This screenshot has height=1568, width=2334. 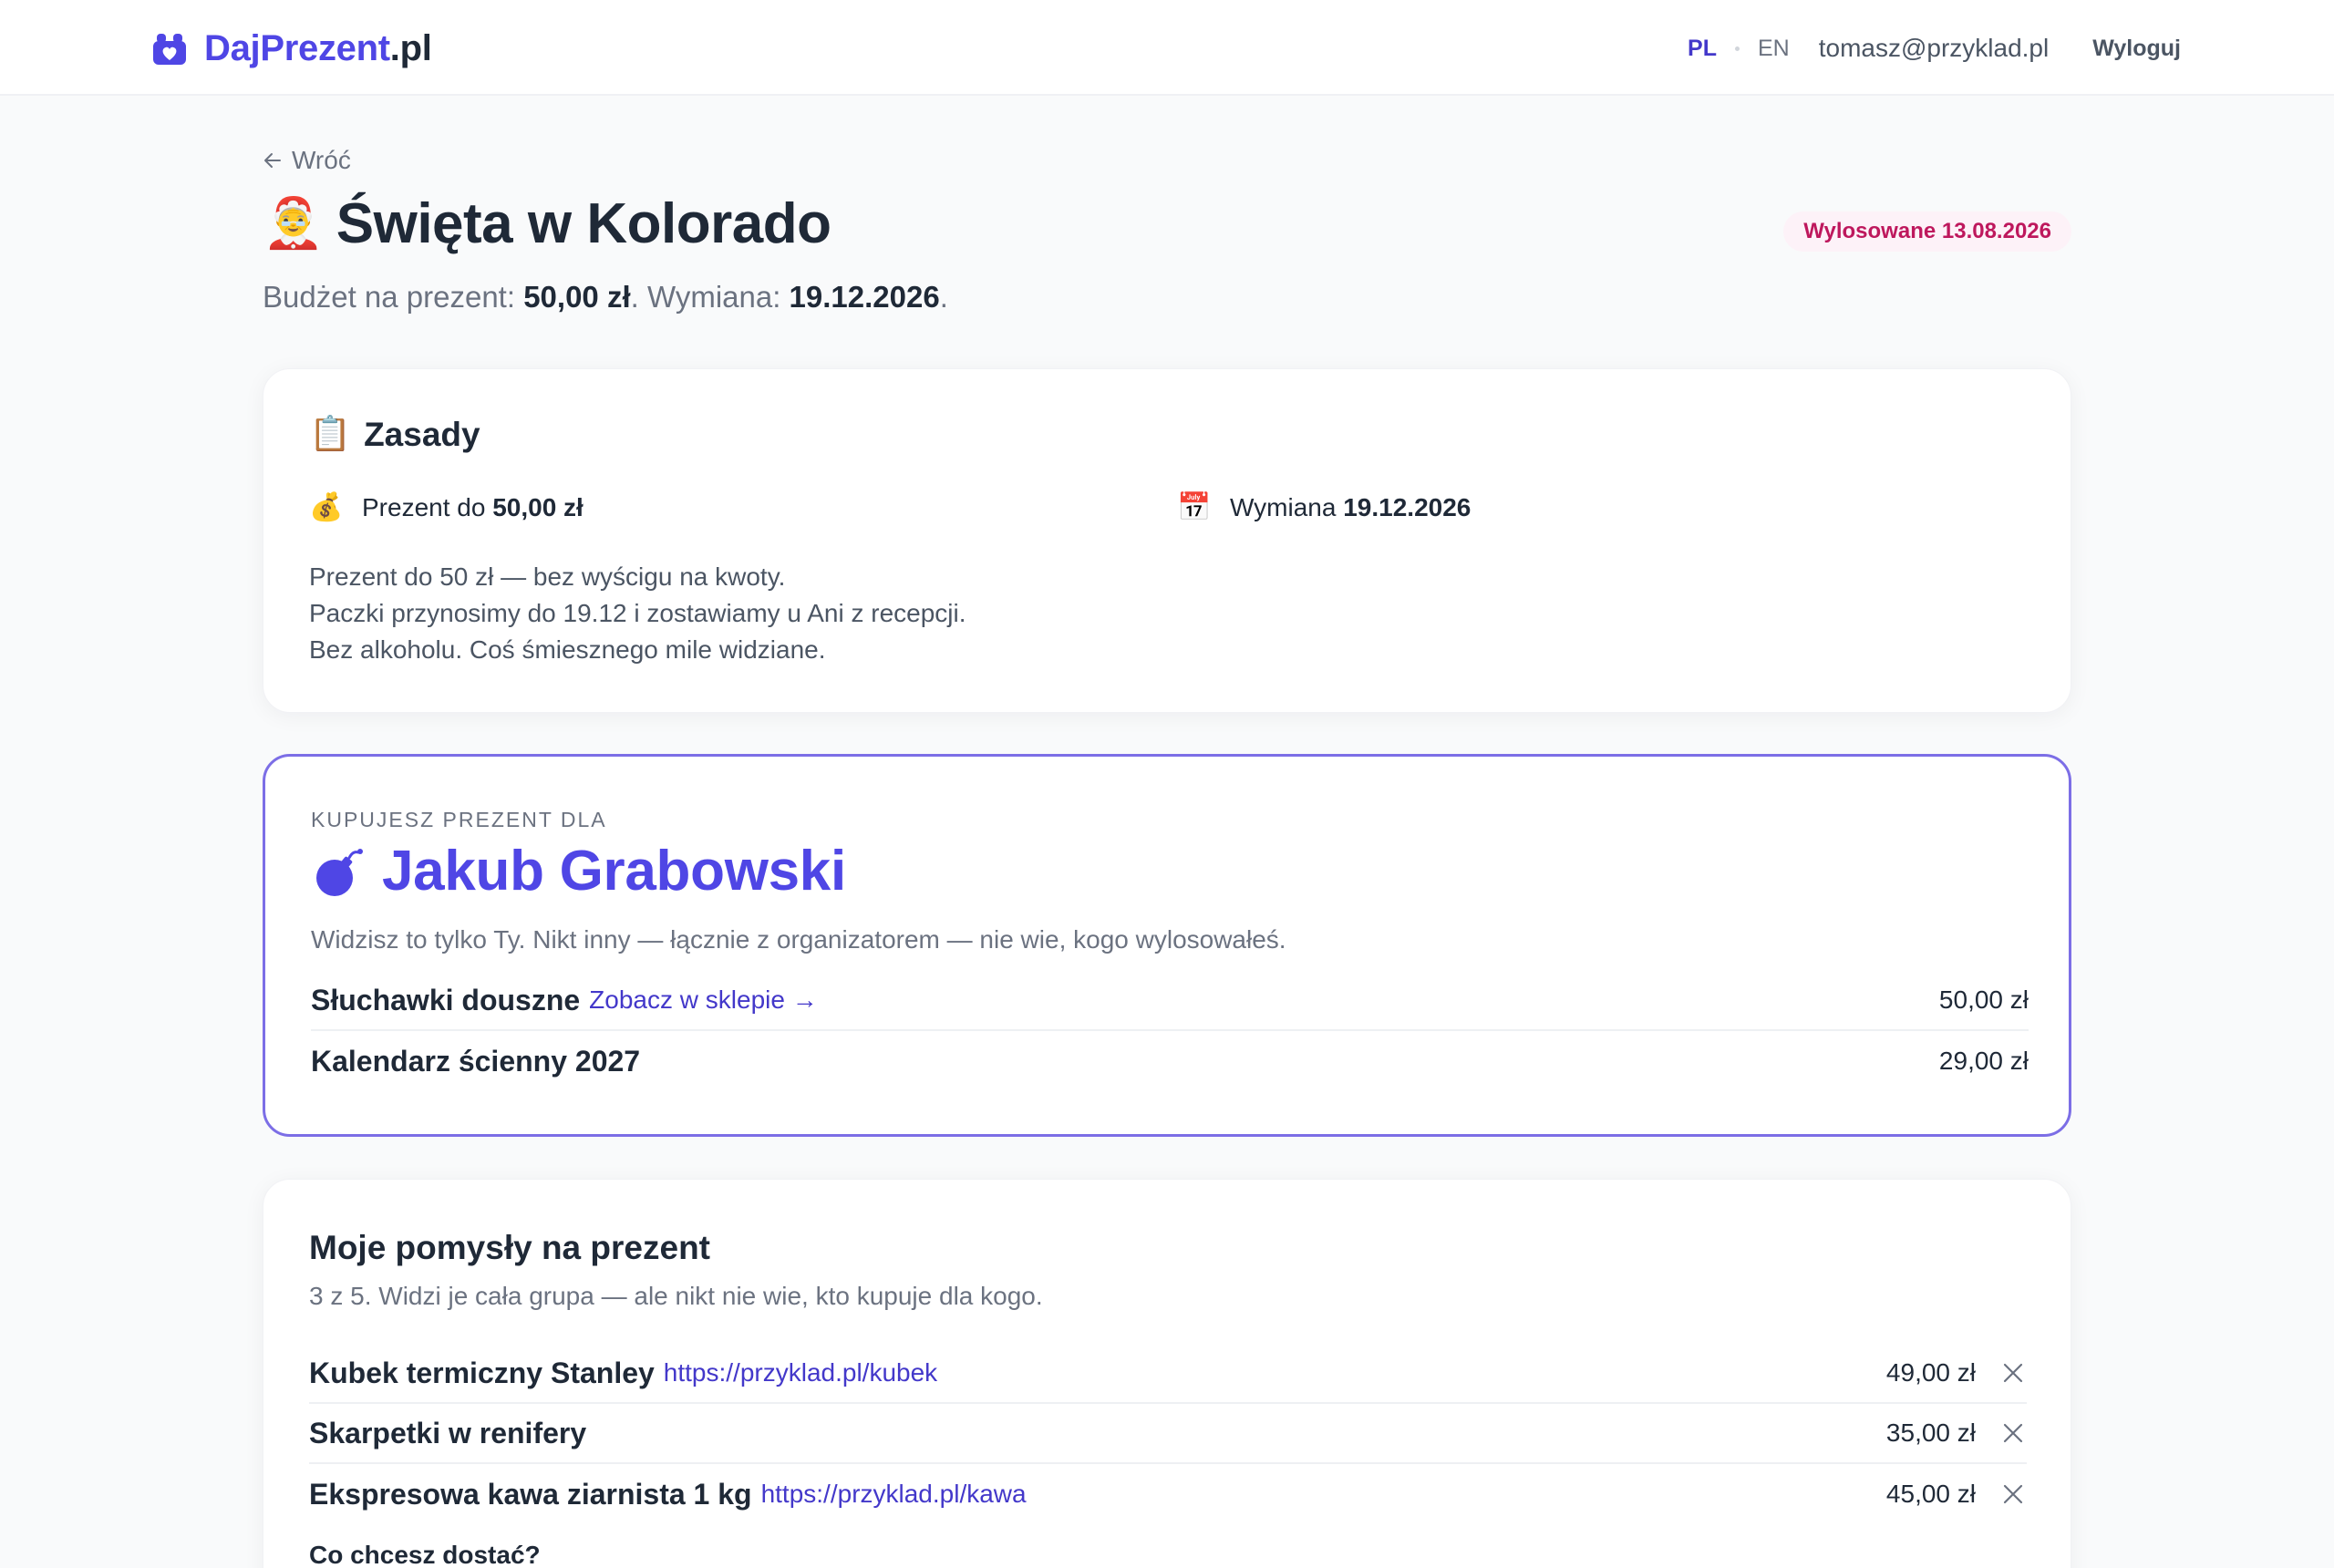 I want to click on money-bag-icon: 💰, so click(x=326, y=507).